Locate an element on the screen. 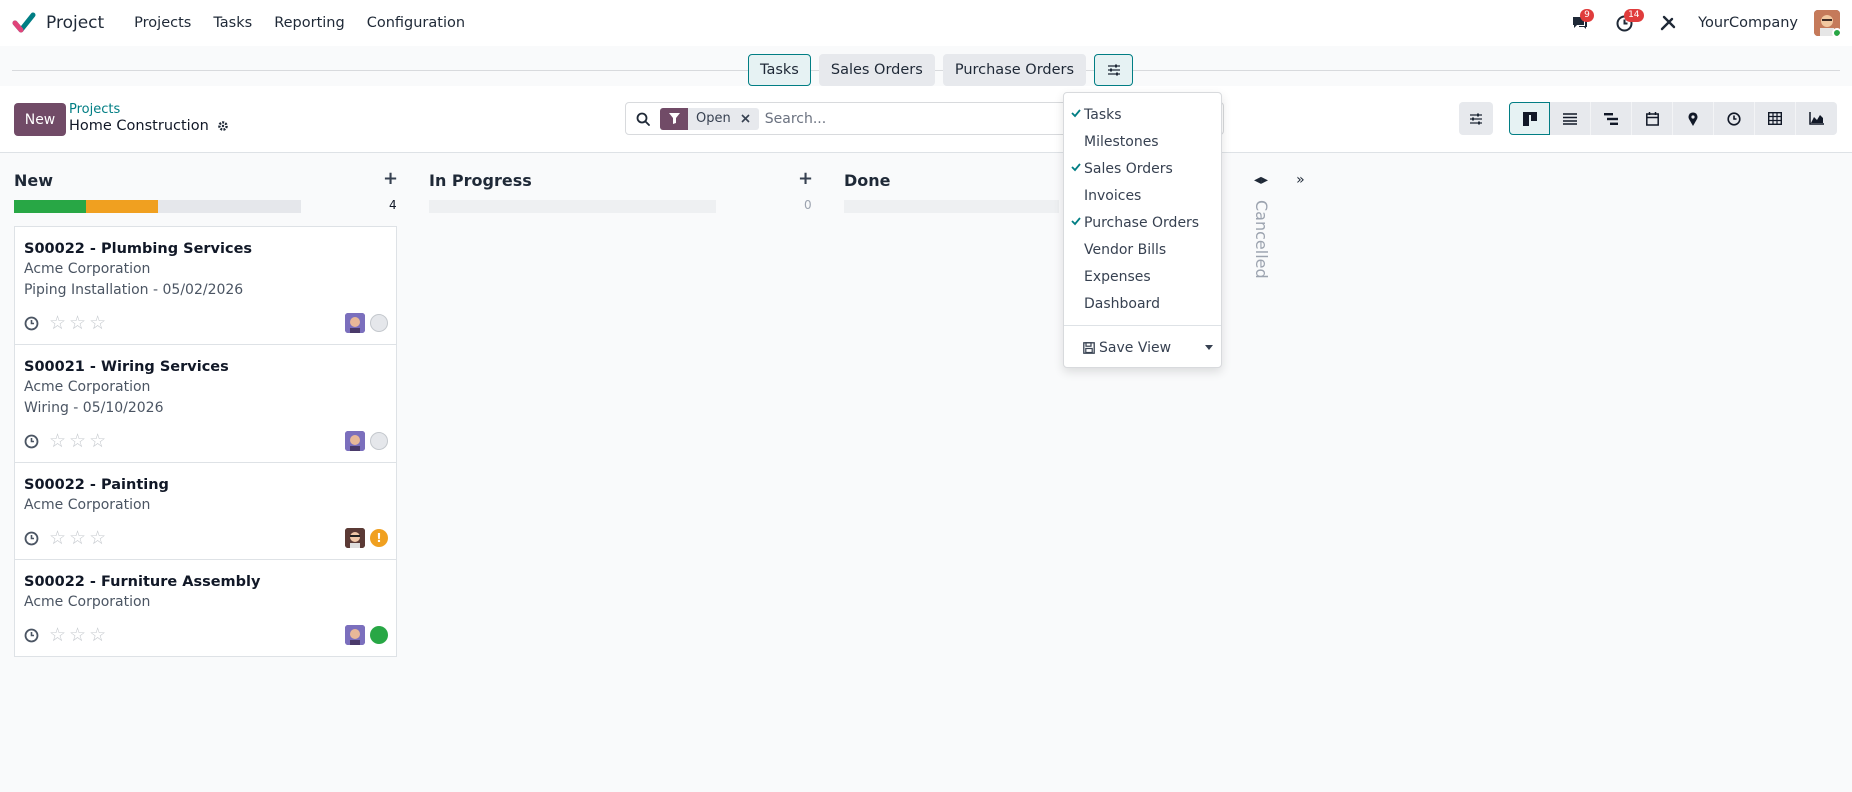  column-folded-cancelled: Cancelled is located at coordinates (1261, 239).